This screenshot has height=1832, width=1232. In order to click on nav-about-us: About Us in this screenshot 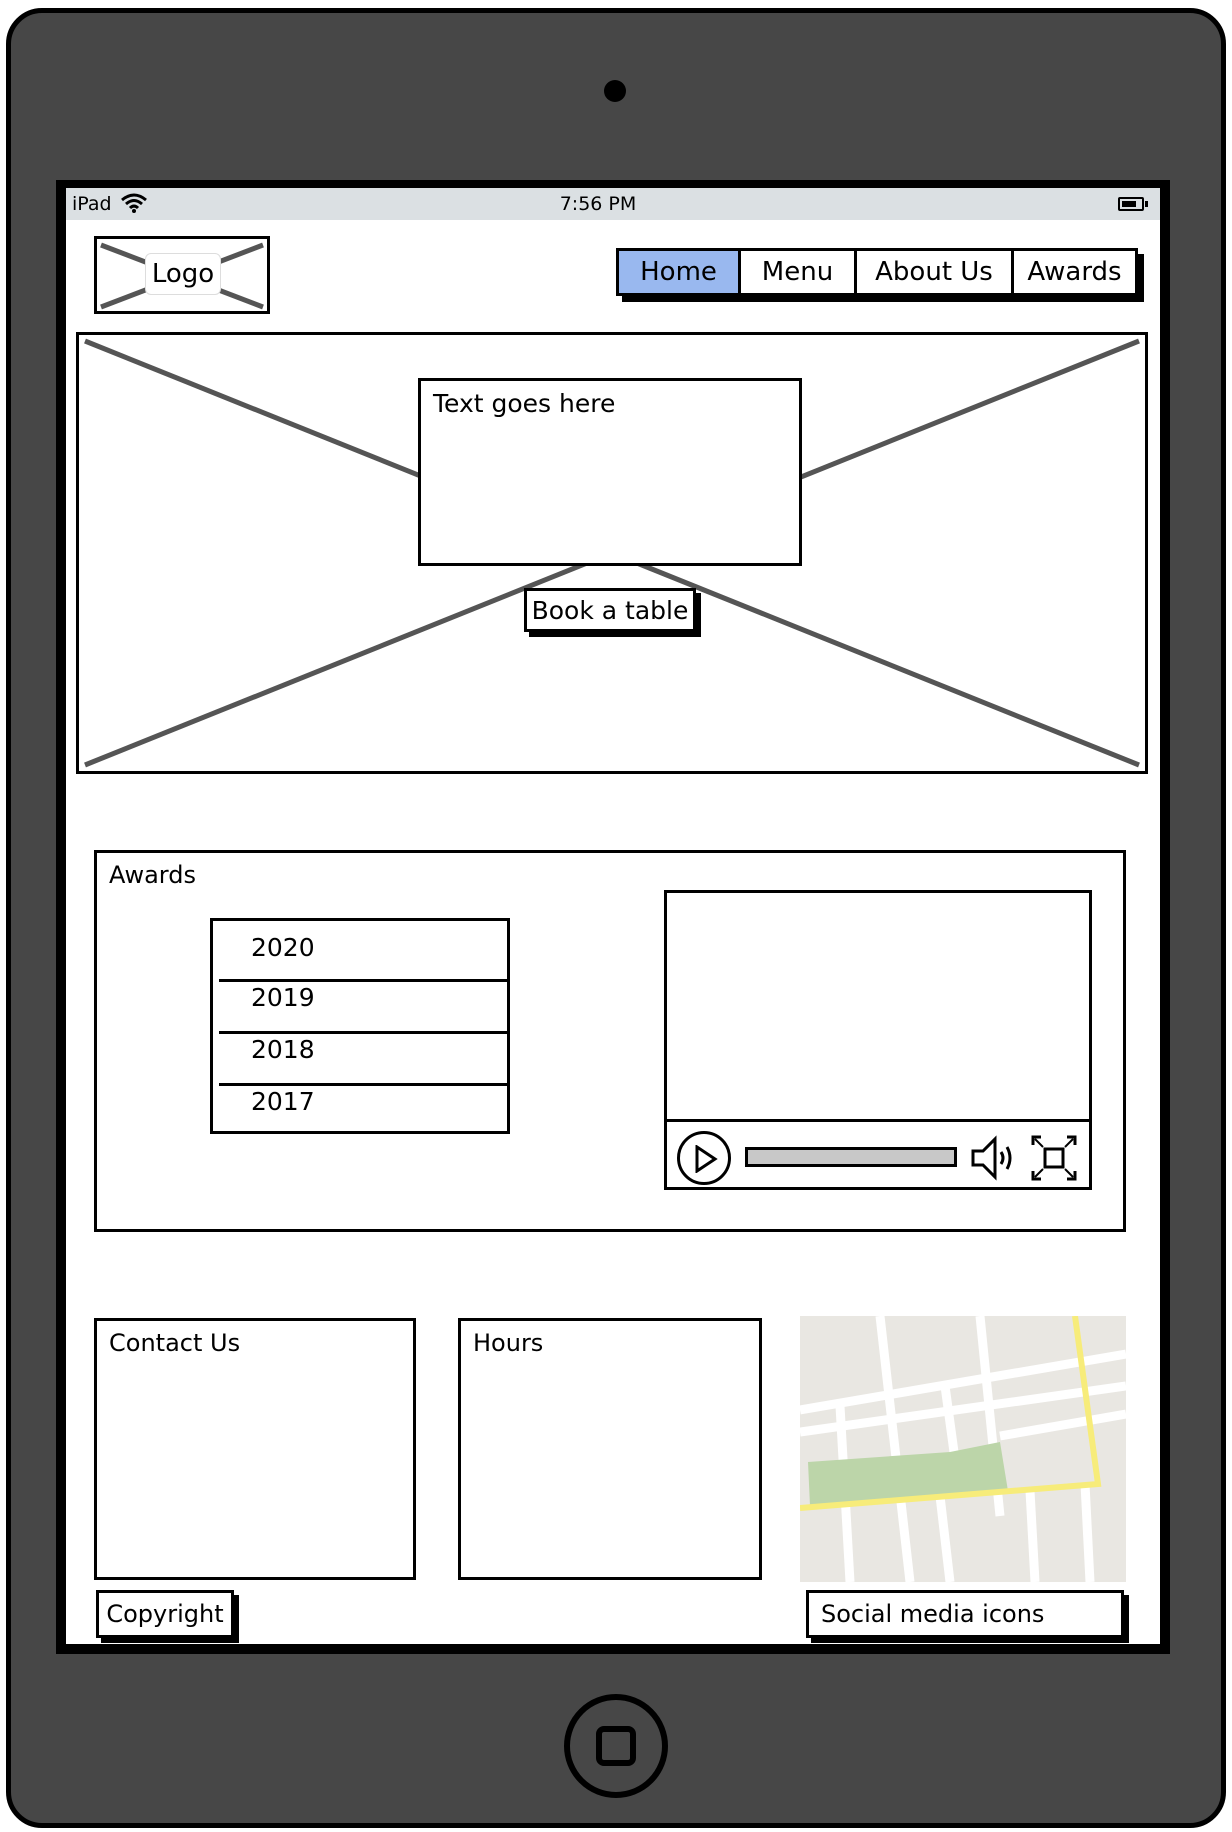, I will do `click(932, 272)`.